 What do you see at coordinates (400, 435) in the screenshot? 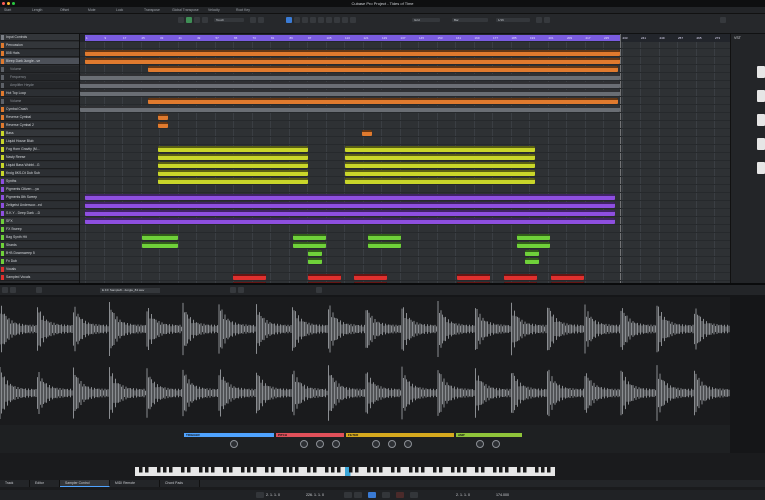
I see `sampler-section-header: FILTER` at bounding box center [400, 435].